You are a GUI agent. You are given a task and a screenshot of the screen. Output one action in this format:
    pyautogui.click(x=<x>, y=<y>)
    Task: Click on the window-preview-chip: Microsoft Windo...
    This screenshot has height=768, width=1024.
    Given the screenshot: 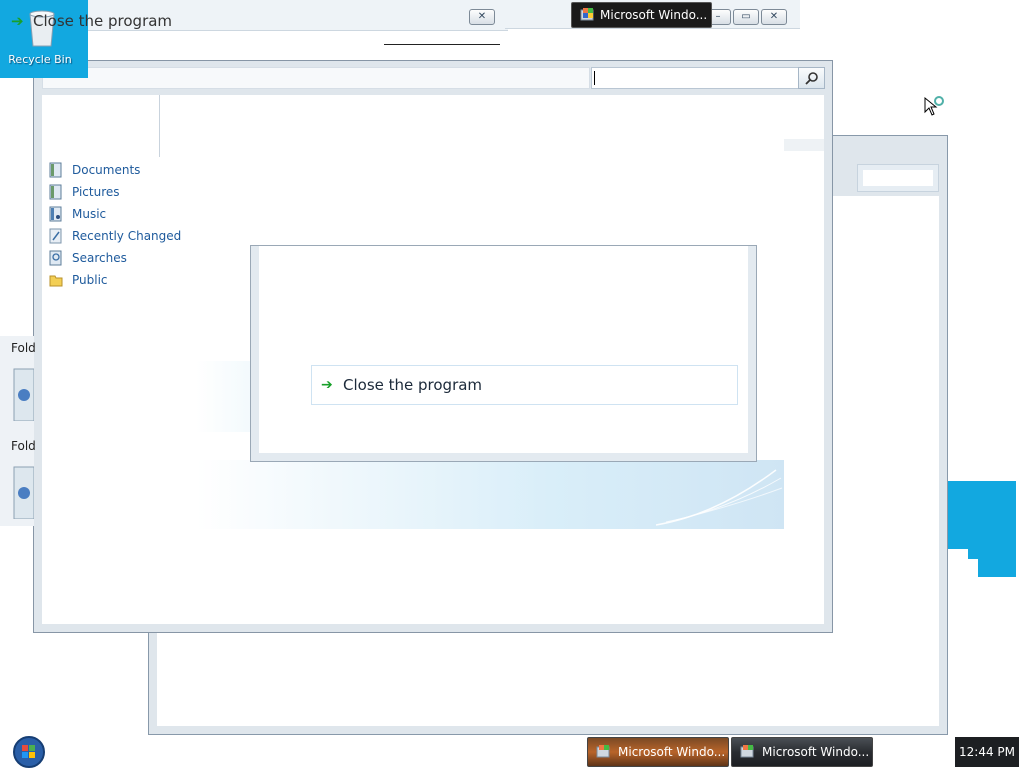 What is the action you would take?
    pyautogui.click(x=641, y=15)
    